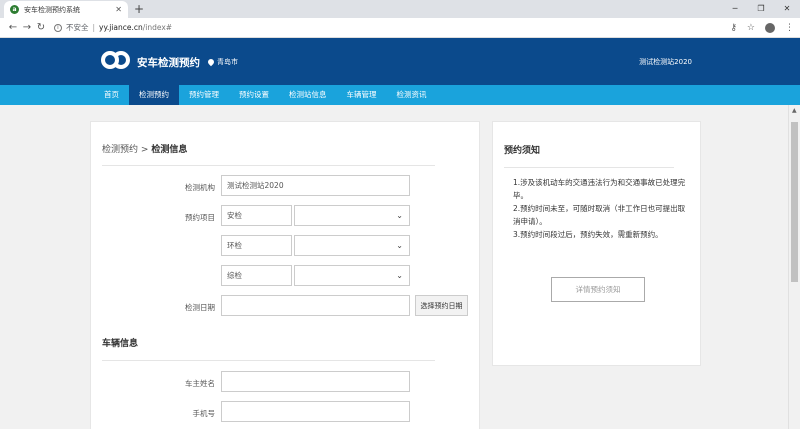  What do you see at coordinates (588, 234) in the screenshot?
I see `notice-item: 3.预约时间段过后，预约失效，需重新预约。` at bounding box center [588, 234].